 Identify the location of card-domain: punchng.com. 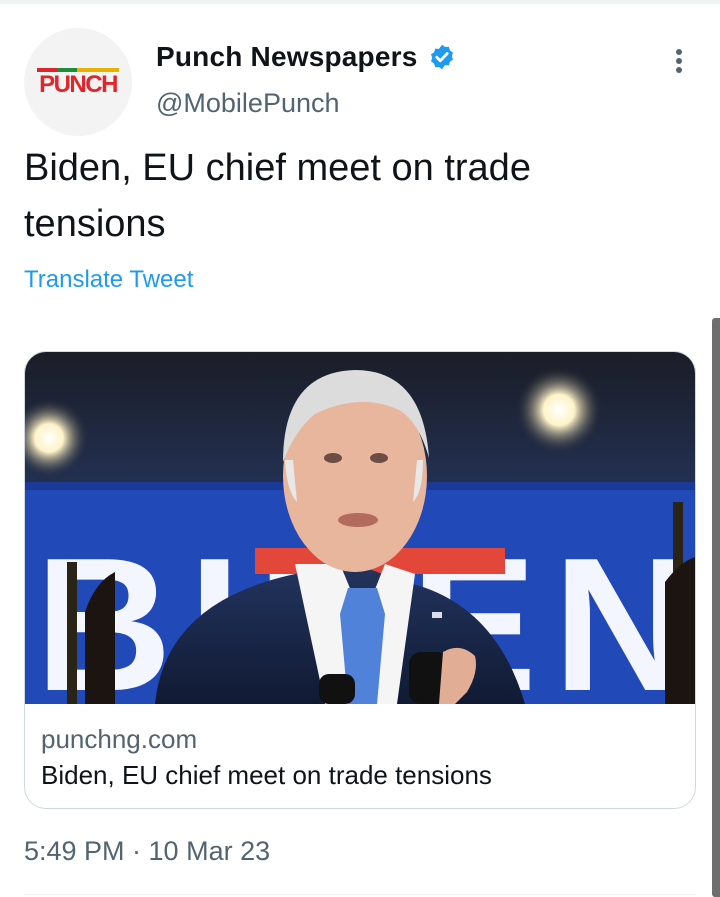
(119, 739).